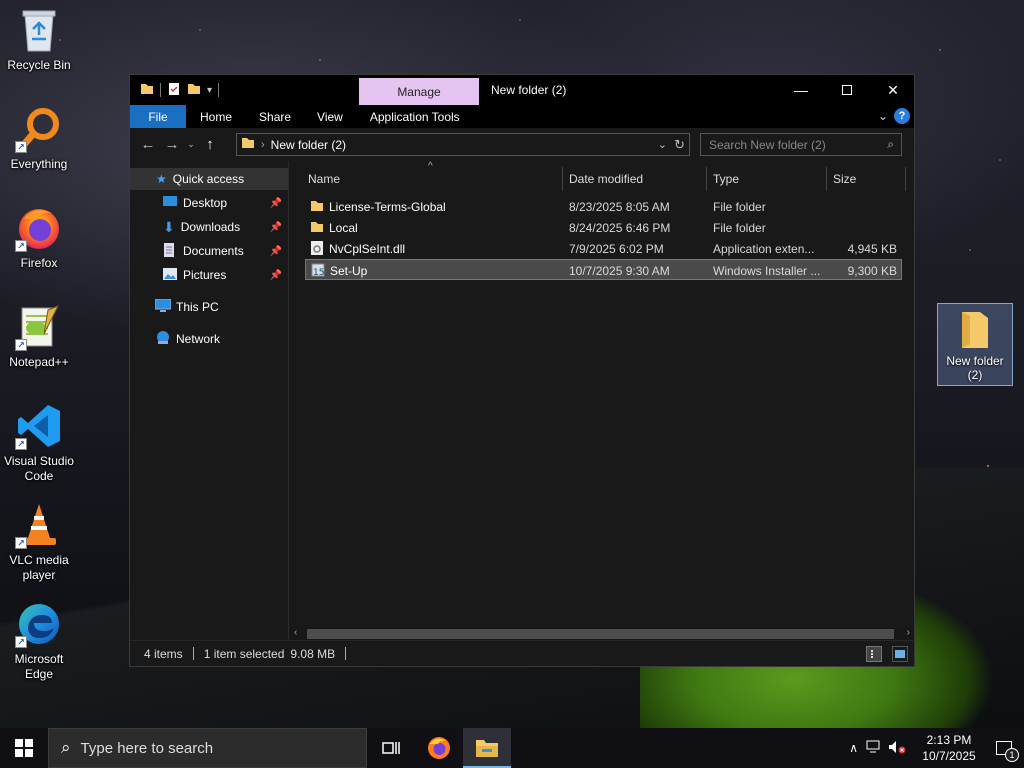  I want to click on task-view-button, so click(391, 748).